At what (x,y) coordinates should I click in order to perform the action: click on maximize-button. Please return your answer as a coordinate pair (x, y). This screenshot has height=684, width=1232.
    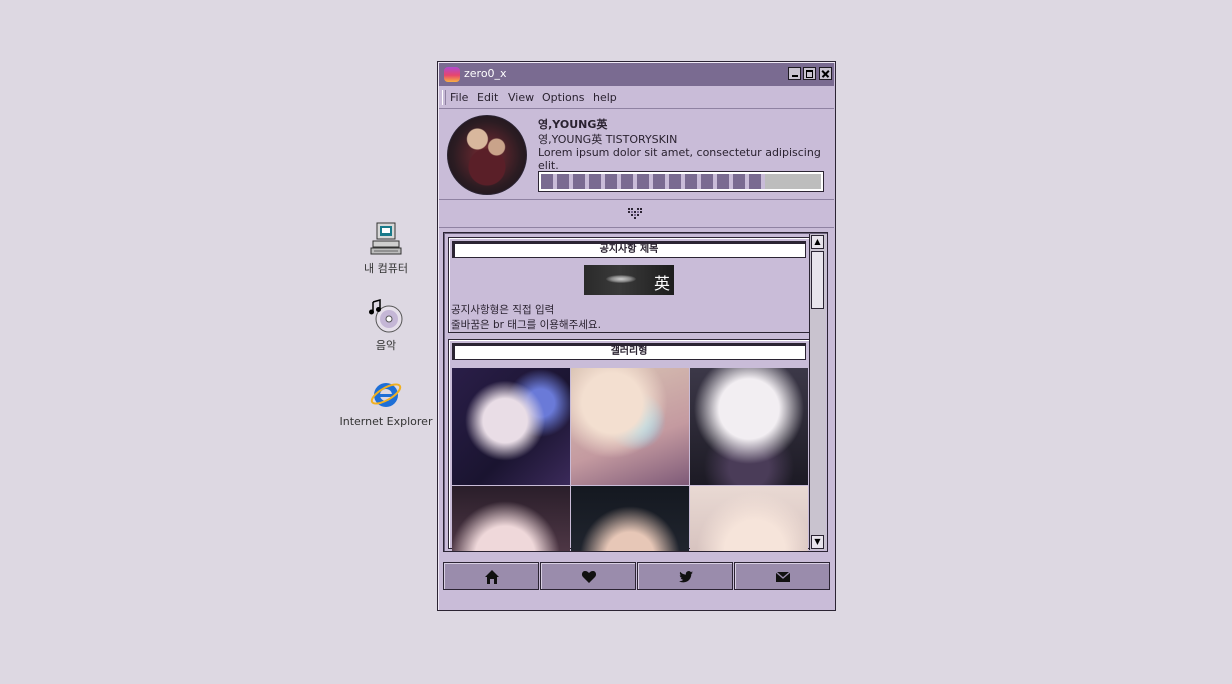
    Looking at the image, I should click on (809, 73).